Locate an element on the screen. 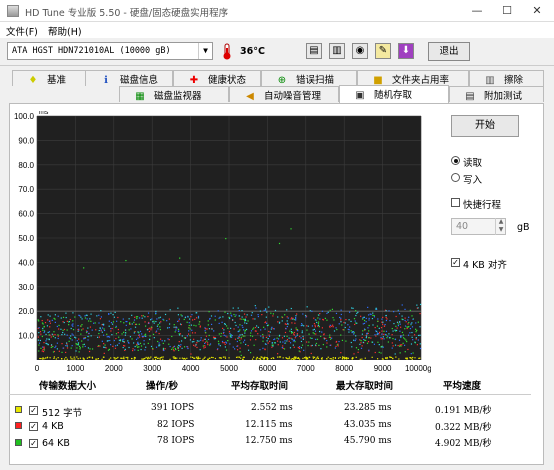 This screenshot has height=470, width=554. read-radio is located at coordinates (455, 160).